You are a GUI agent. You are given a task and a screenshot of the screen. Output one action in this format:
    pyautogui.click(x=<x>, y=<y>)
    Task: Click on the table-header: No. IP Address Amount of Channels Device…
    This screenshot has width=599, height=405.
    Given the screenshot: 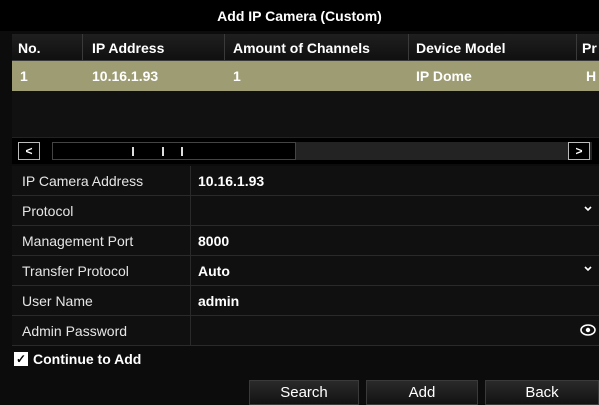 What is the action you would take?
    pyautogui.click(x=305, y=47)
    